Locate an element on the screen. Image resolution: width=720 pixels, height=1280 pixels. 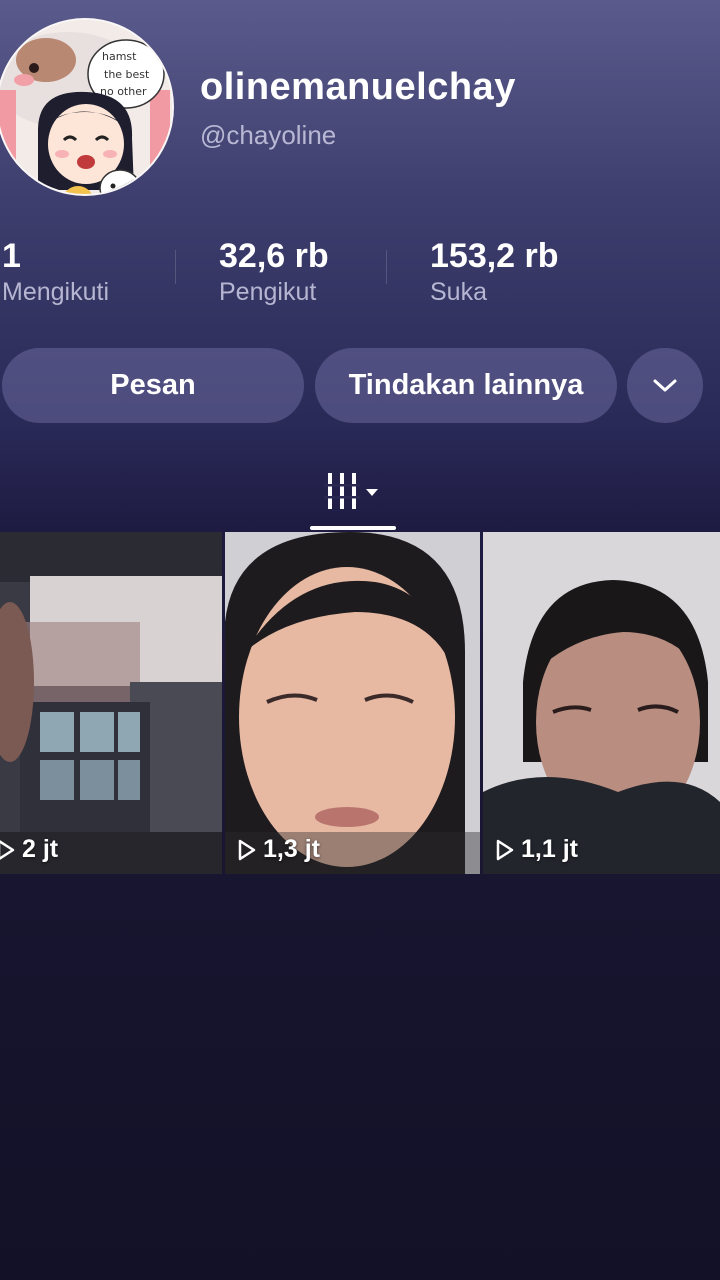
video-view-count: 1,1 jt is located at coordinates (536, 849).